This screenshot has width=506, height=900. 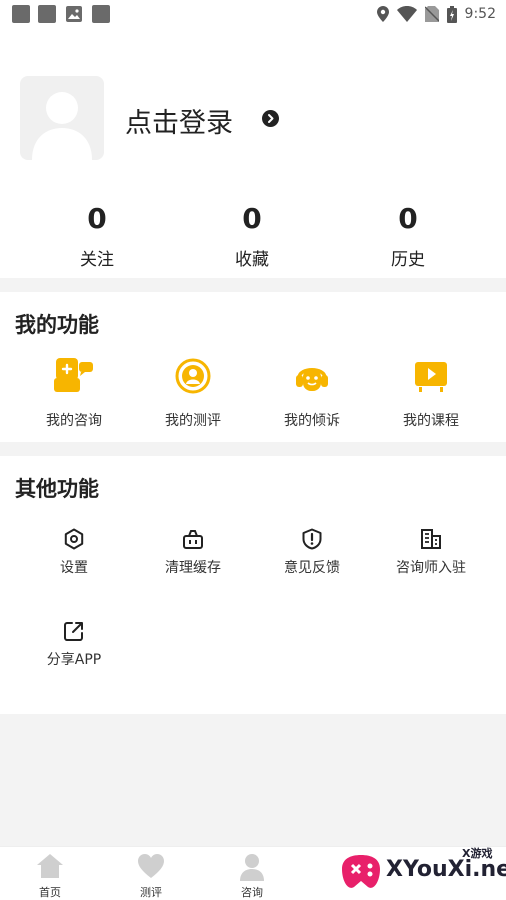 I want to click on stat-label: 收藏, so click(x=252, y=260).